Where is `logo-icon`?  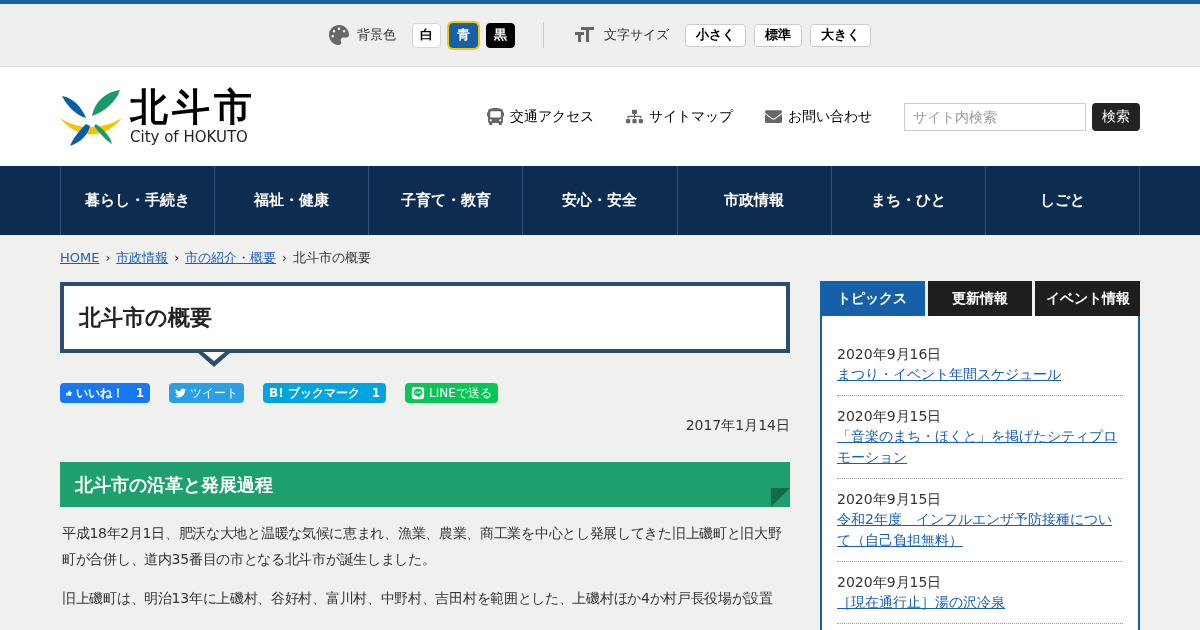
logo-icon is located at coordinates (91, 116).